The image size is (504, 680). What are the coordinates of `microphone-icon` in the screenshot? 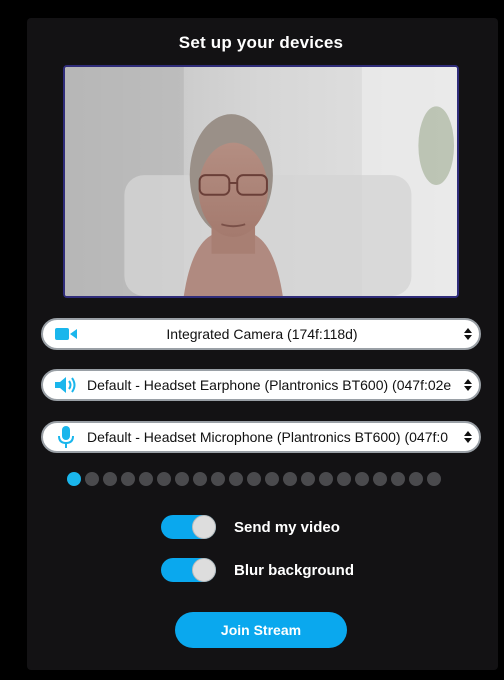 It's located at (60, 437).